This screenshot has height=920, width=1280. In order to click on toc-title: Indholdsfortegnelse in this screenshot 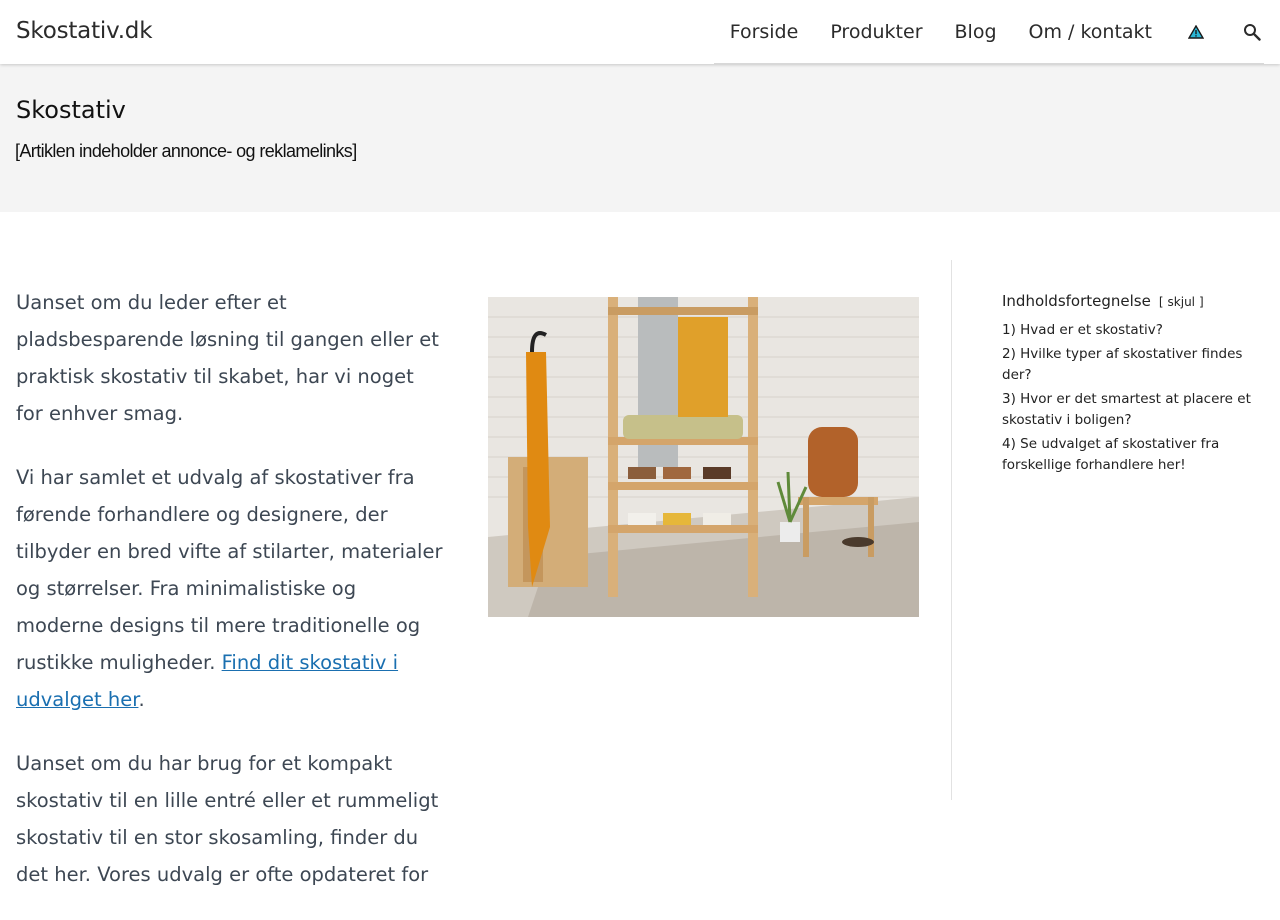, I will do `click(1076, 301)`.